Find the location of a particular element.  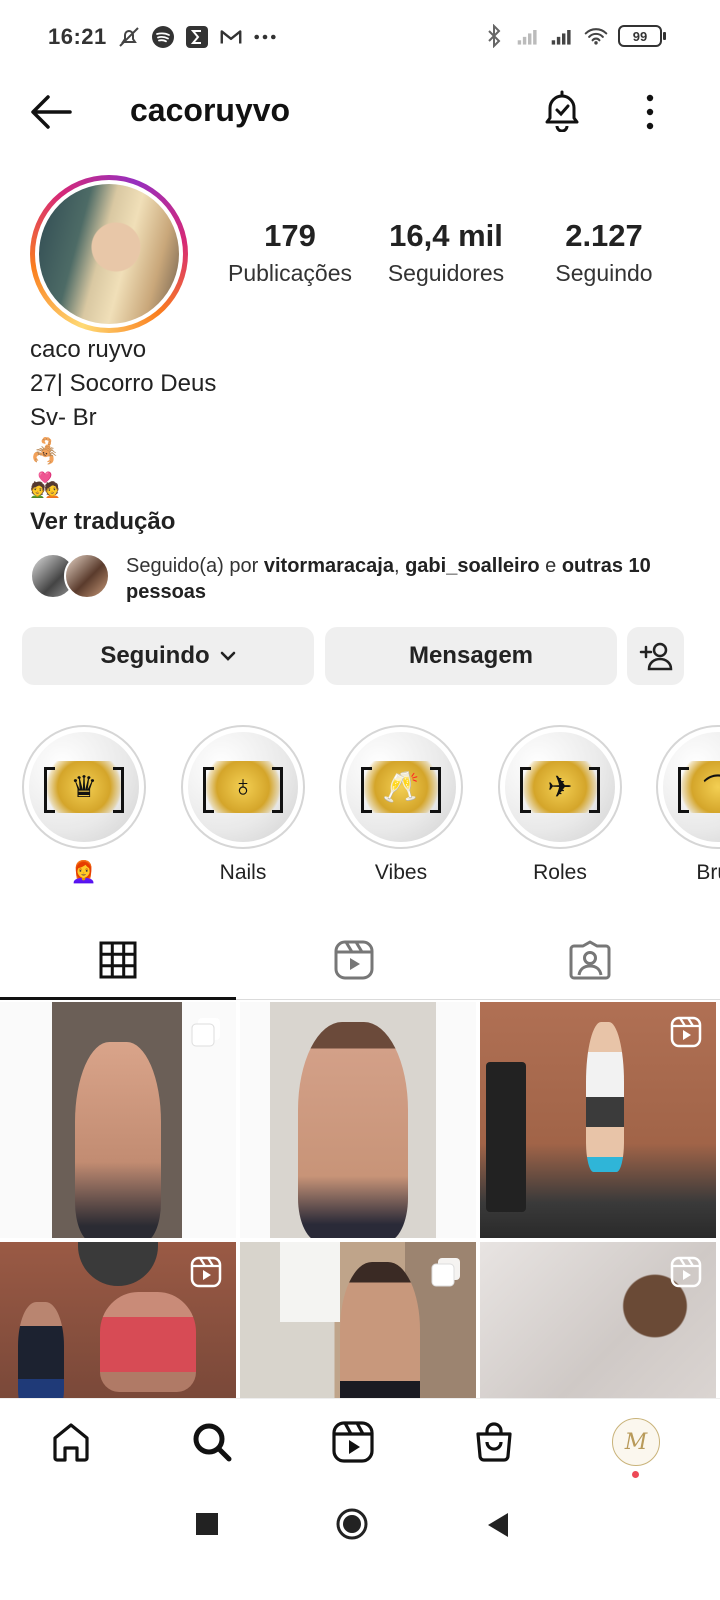

cheers-icon: 🥂 is located at coordinates (401, 787).